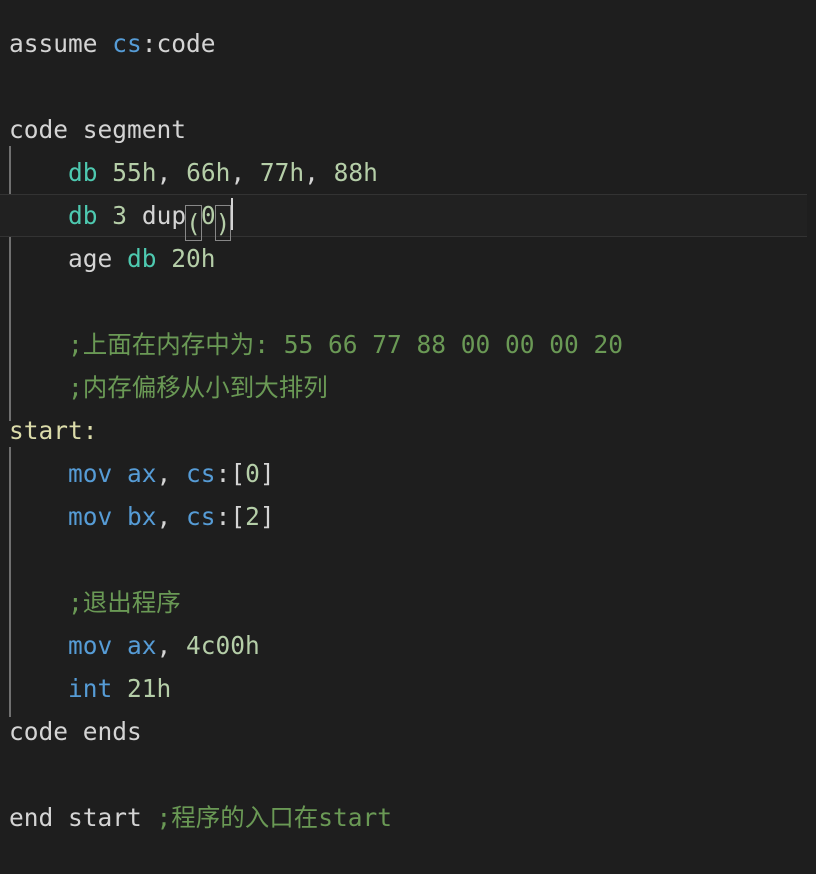 The width and height of the screenshot is (816, 874). Describe the element at coordinates (53, 430) in the screenshot. I see `code-token-label: start:` at that location.